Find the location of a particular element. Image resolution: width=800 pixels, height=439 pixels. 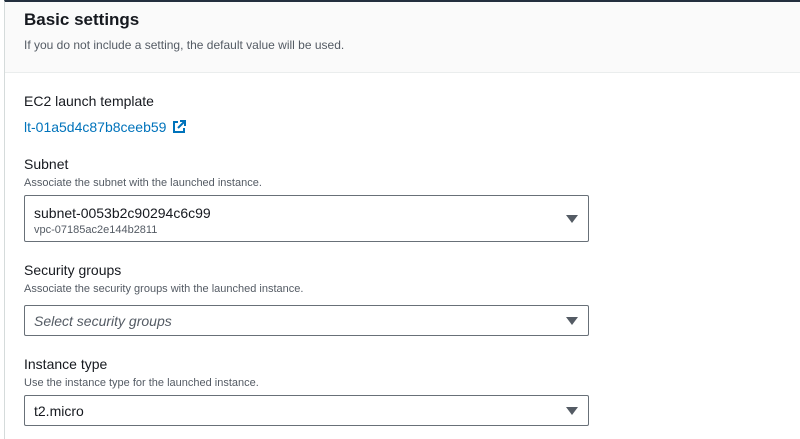

subnet-selected-value: subnet-0053b2c90294c6c99 is located at coordinates (122, 213).